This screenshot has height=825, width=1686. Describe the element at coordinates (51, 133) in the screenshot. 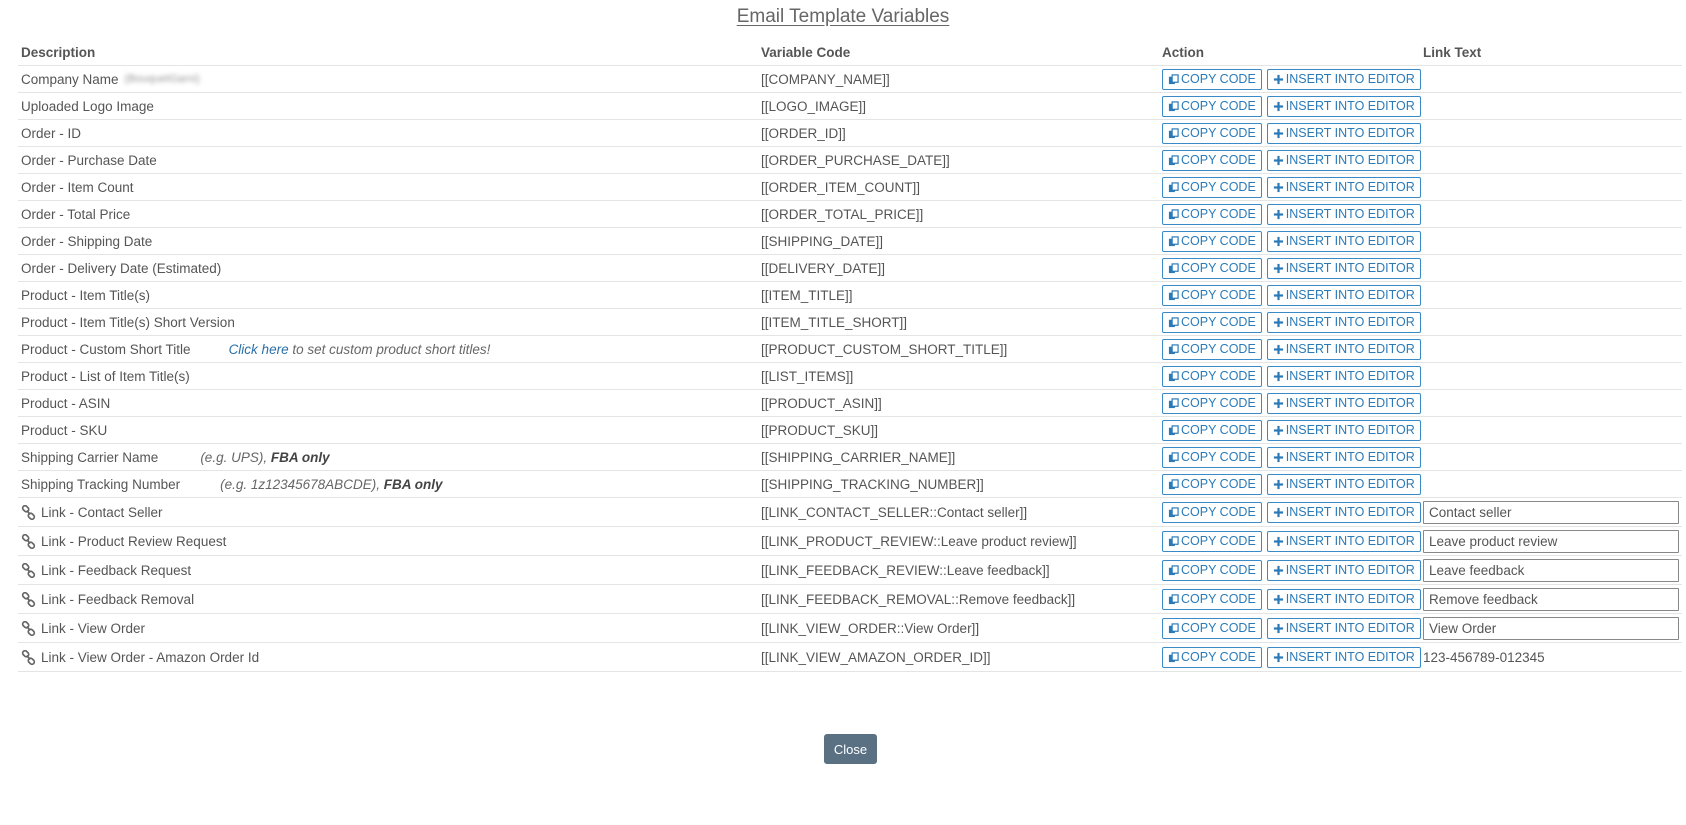

I see `row-description: Order - ID` at that location.